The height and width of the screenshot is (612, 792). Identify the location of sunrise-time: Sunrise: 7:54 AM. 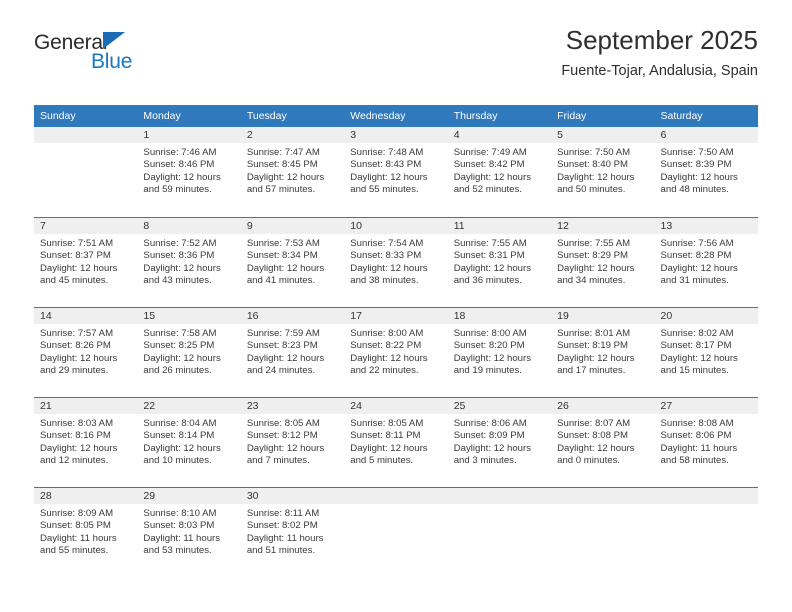
(387, 243).